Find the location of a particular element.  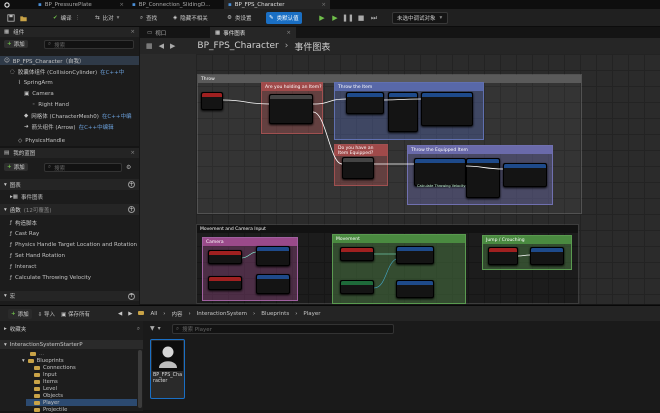

functions-section-header: ▾ 函数 (12可覆盖) + is located at coordinates (69, 209).